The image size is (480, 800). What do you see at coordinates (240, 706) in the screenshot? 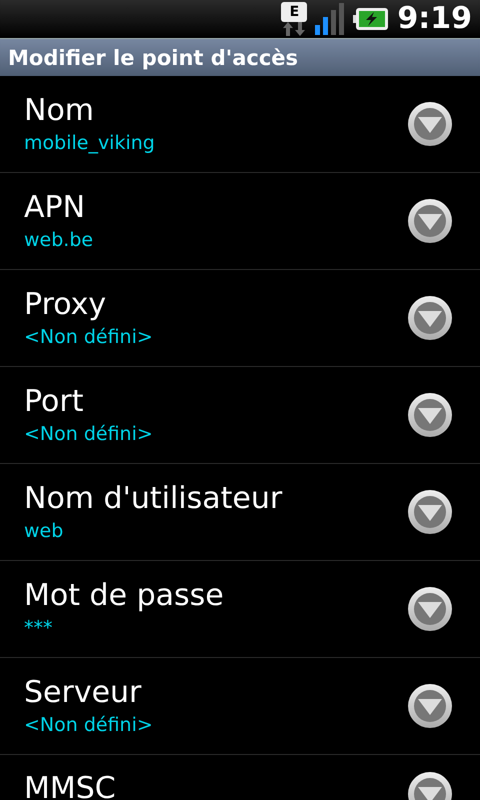
I see `setting-row: Serveur <Non défini>` at bounding box center [240, 706].